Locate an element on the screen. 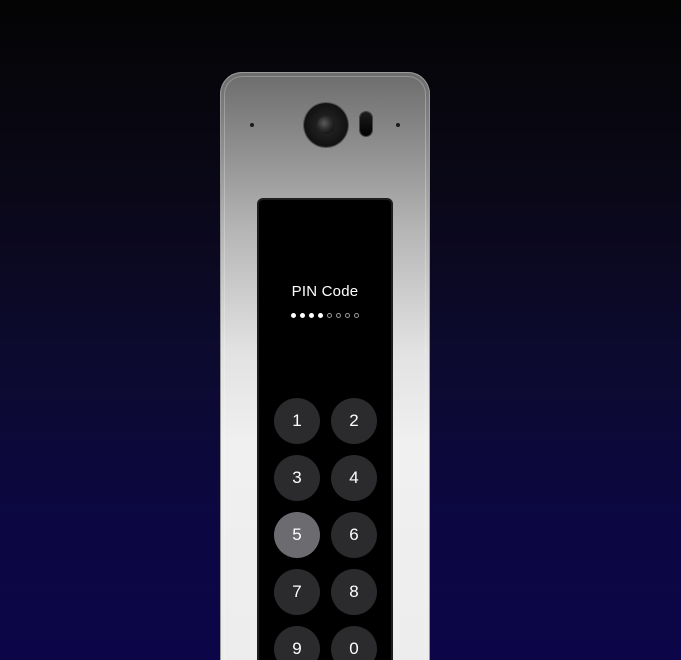 The width and height of the screenshot is (681, 660). pin-screen: PIN Code 1 2 3 4 5 6 7 8 9 0 is located at coordinates (325, 430).